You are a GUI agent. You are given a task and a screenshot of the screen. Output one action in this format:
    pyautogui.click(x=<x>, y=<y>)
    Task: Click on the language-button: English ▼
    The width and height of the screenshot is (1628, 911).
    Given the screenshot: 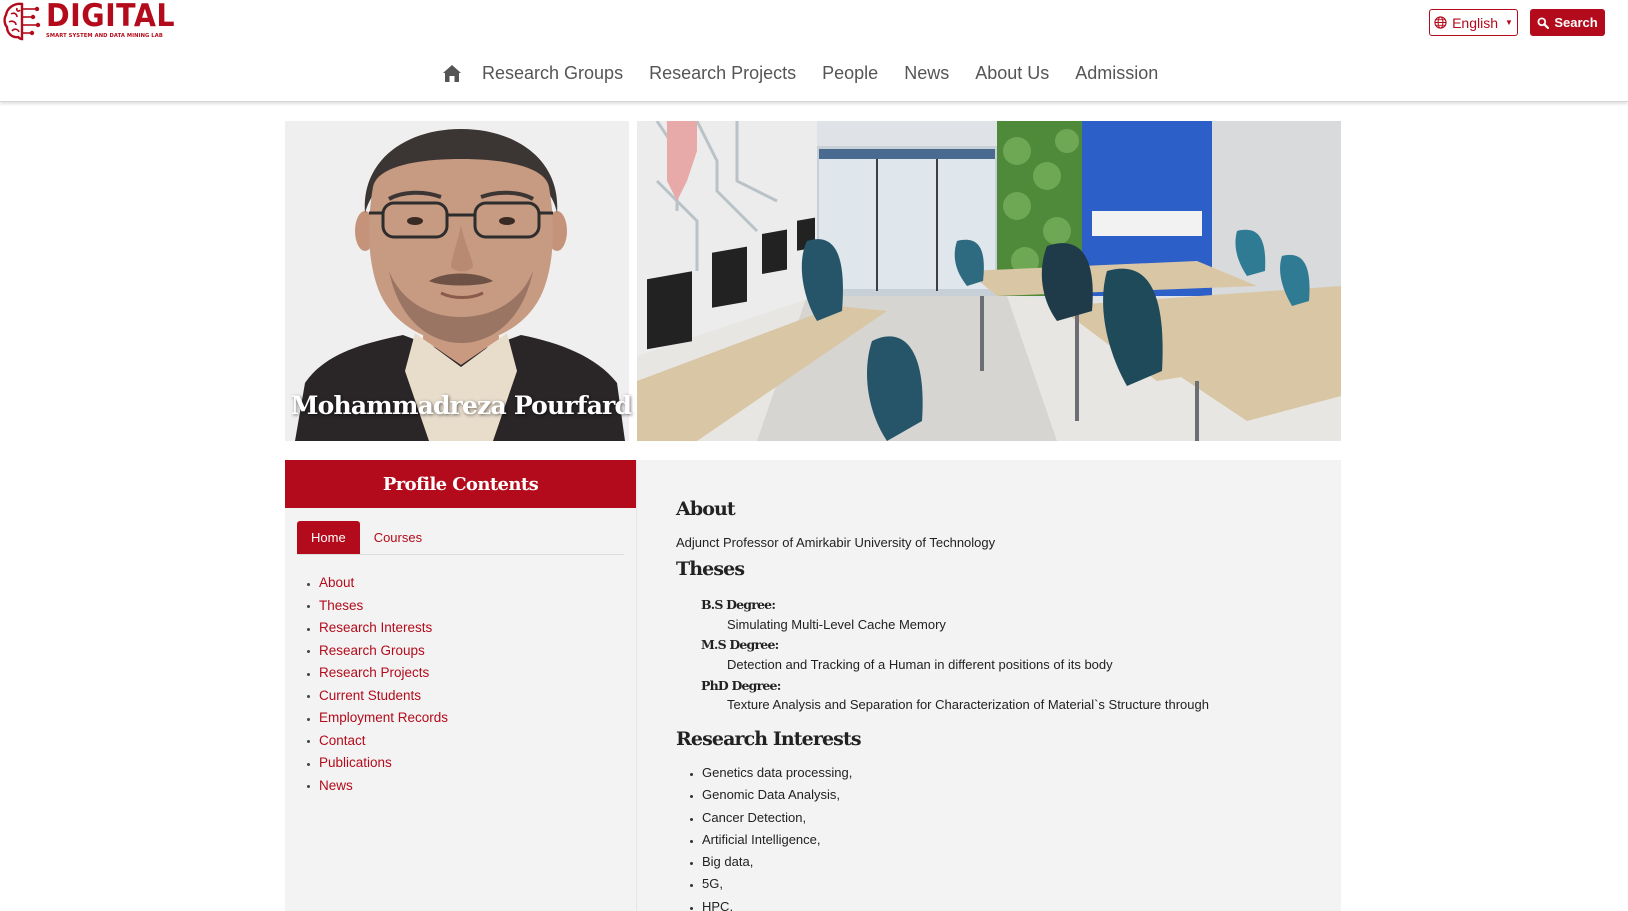 What is the action you would take?
    pyautogui.click(x=1473, y=22)
    